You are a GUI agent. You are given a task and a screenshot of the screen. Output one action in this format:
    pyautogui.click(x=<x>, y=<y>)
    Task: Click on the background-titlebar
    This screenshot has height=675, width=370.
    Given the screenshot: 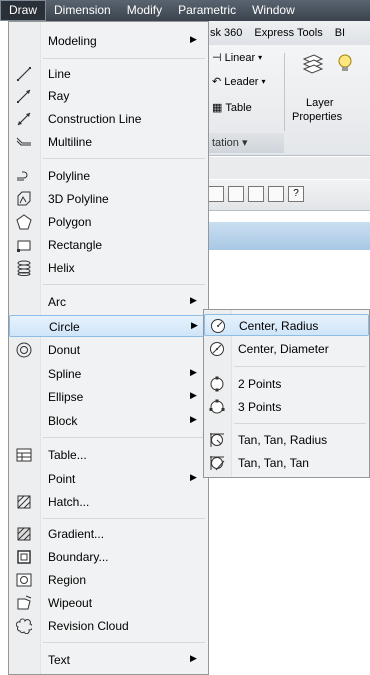 What is the action you would take?
    pyautogui.click(x=289, y=236)
    